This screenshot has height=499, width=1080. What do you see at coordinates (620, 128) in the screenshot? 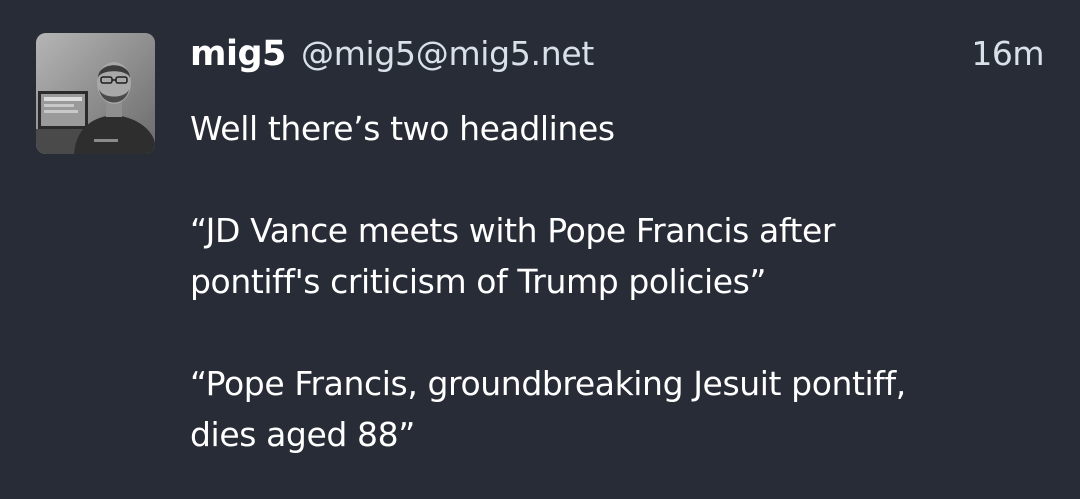
I see `post-paragraph: Well there’s two headlines` at bounding box center [620, 128].